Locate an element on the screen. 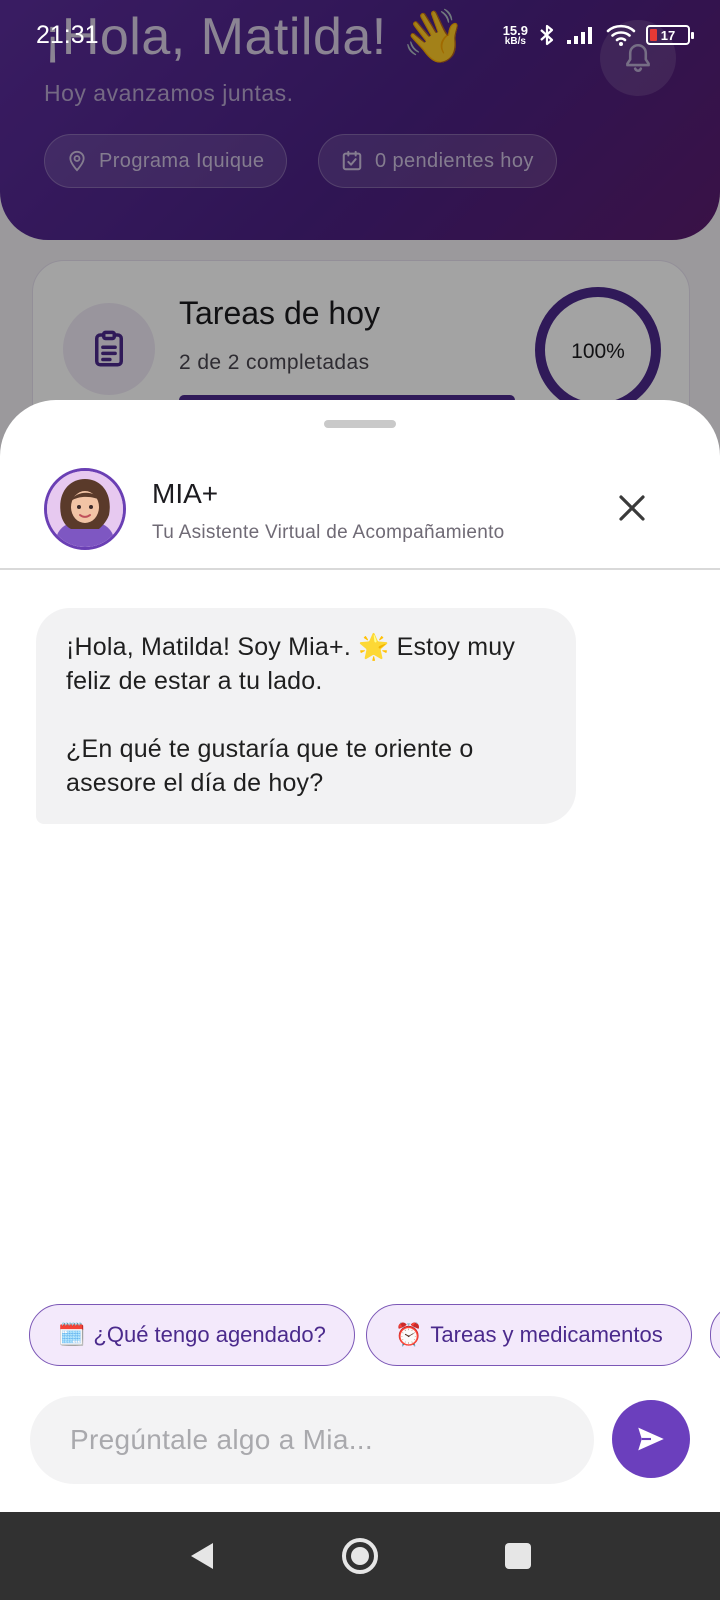 This screenshot has height=1600, width=720. battery-level: 17 is located at coordinates (668, 35).